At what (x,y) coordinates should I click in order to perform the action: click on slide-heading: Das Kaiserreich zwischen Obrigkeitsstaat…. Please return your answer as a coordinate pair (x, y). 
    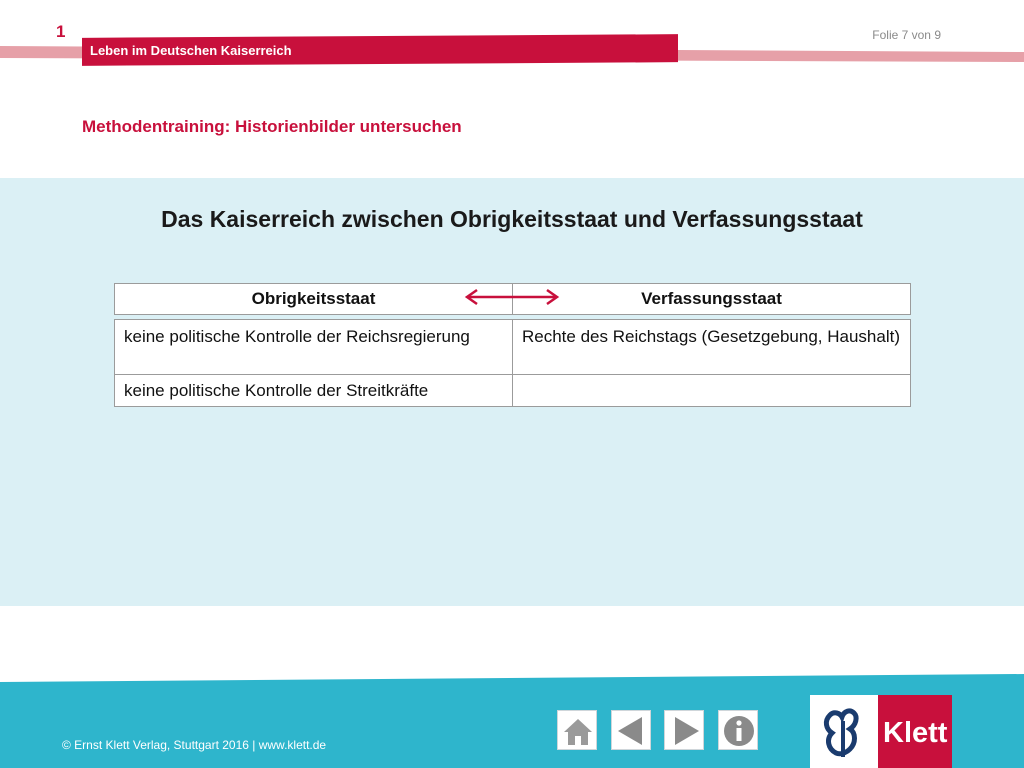
    Looking at the image, I should click on (512, 219).